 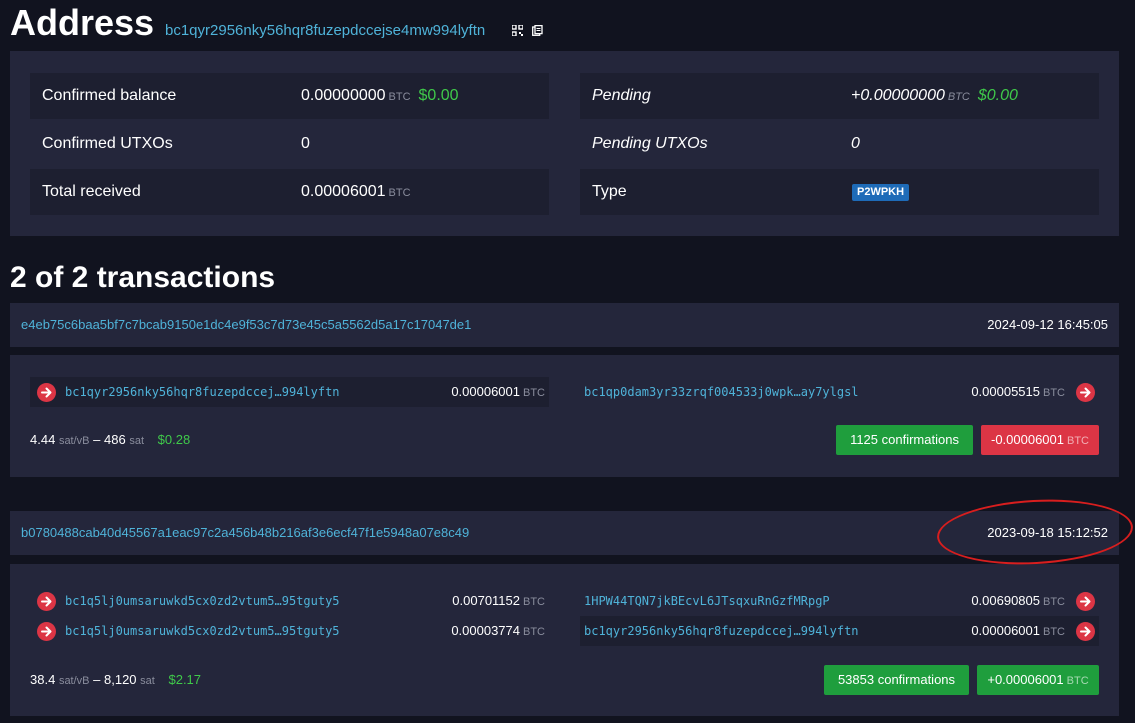 What do you see at coordinates (707, 601) in the screenshot?
I see `output-address: 1HPW44TQN7jkBEcvL6JTsqxuRnGzfMRpgP` at bounding box center [707, 601].